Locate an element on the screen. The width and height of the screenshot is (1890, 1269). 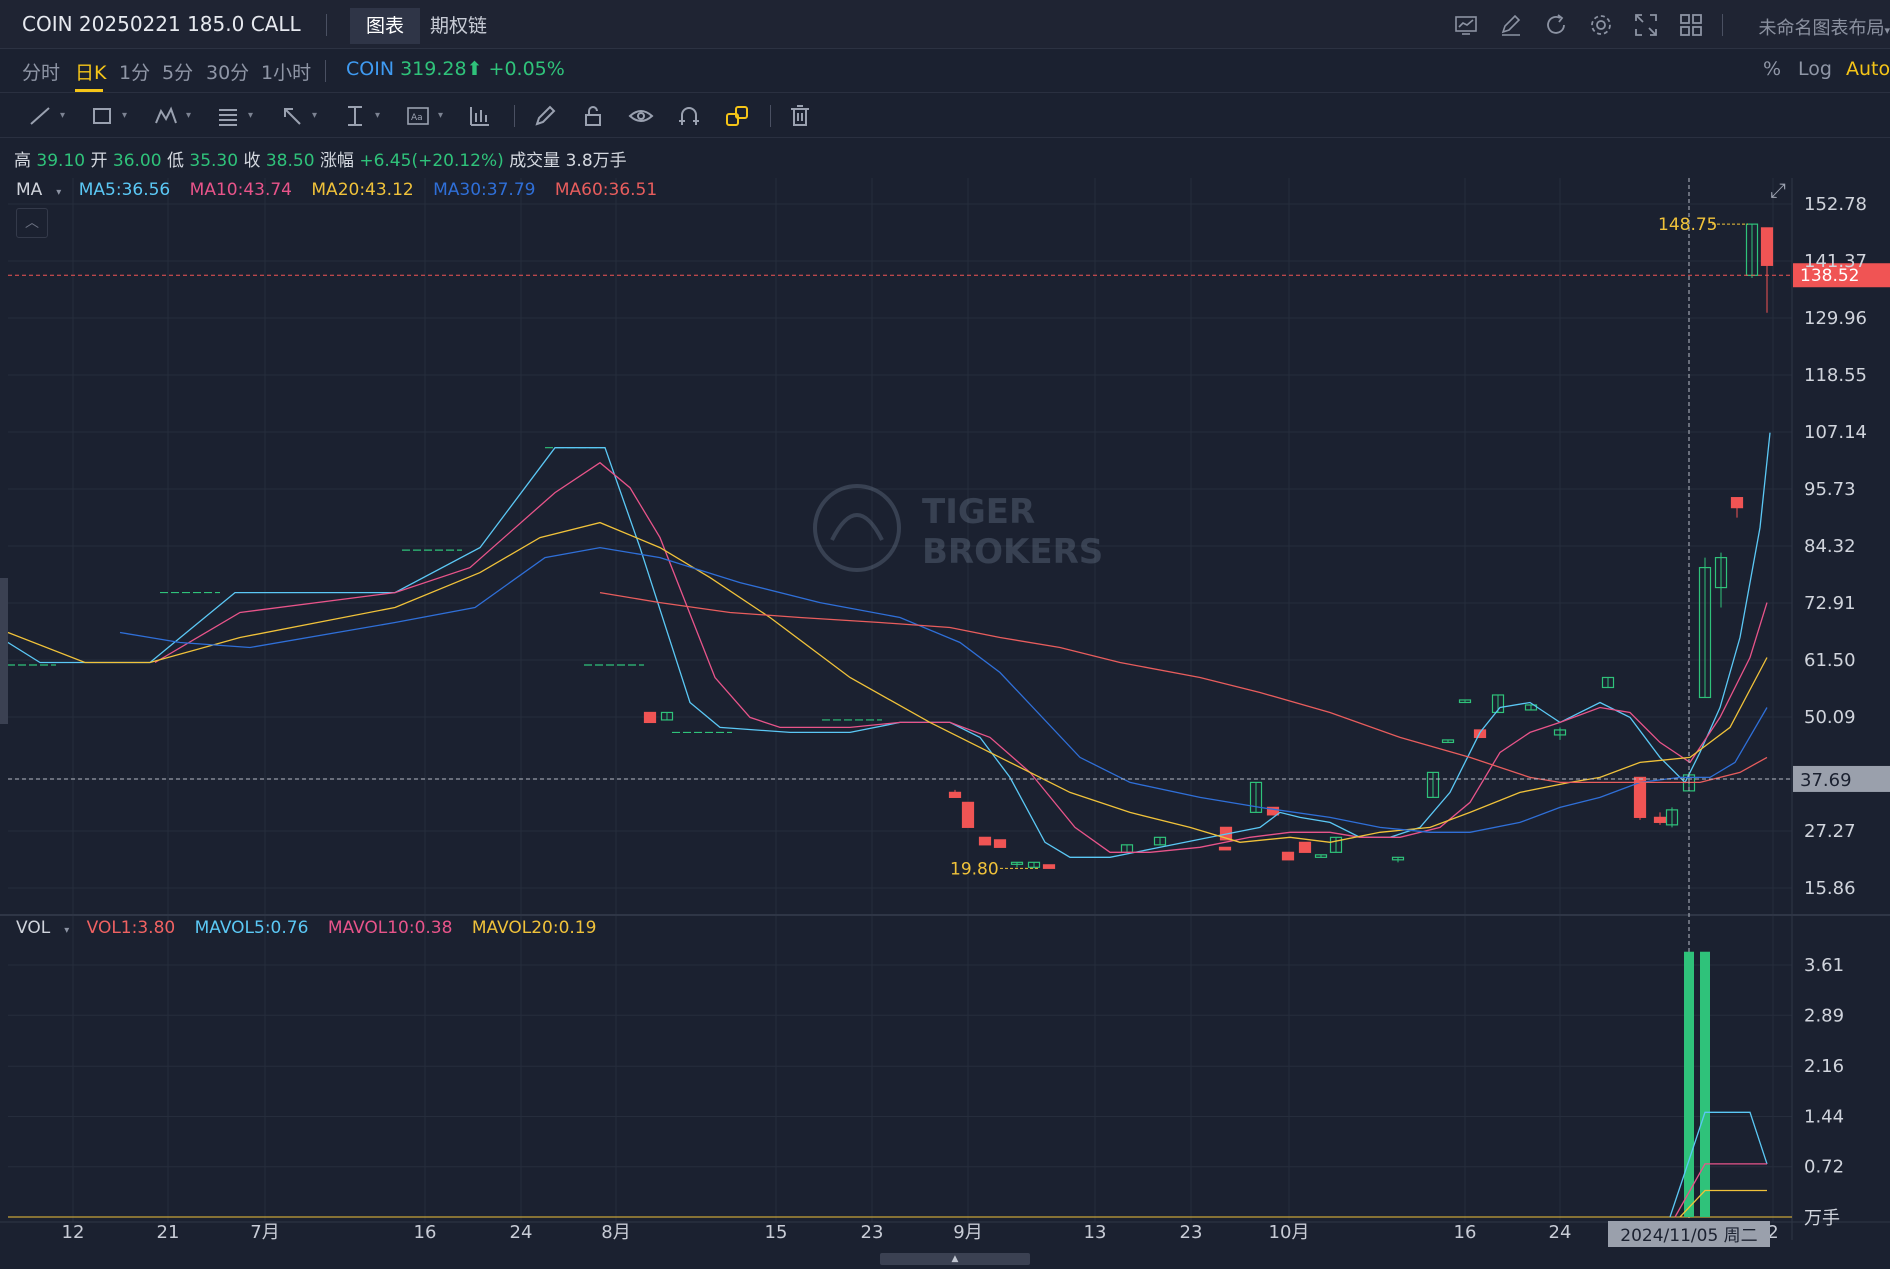
volume-axis-label: 2.89 is located at coordinates (1824, 1015).